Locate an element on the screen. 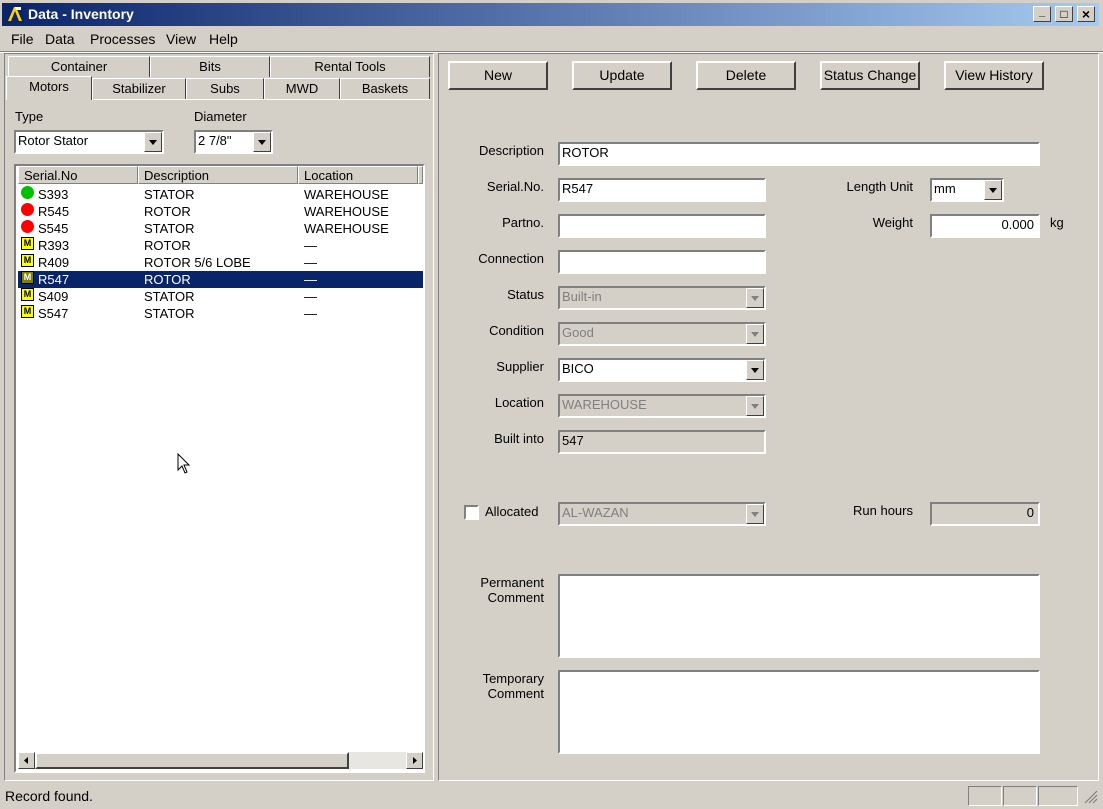 The height and width of the screenshot is (809, 1103). status-change-button: Status Change is located at coordinates (870, 75).